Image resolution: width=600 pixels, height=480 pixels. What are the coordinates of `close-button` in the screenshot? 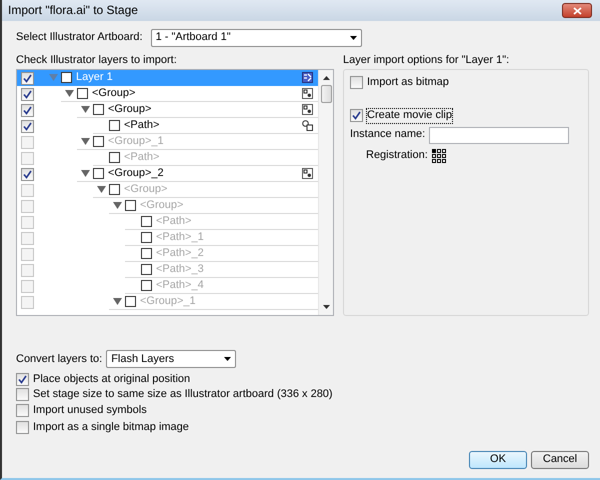 It's located at (577, 10).